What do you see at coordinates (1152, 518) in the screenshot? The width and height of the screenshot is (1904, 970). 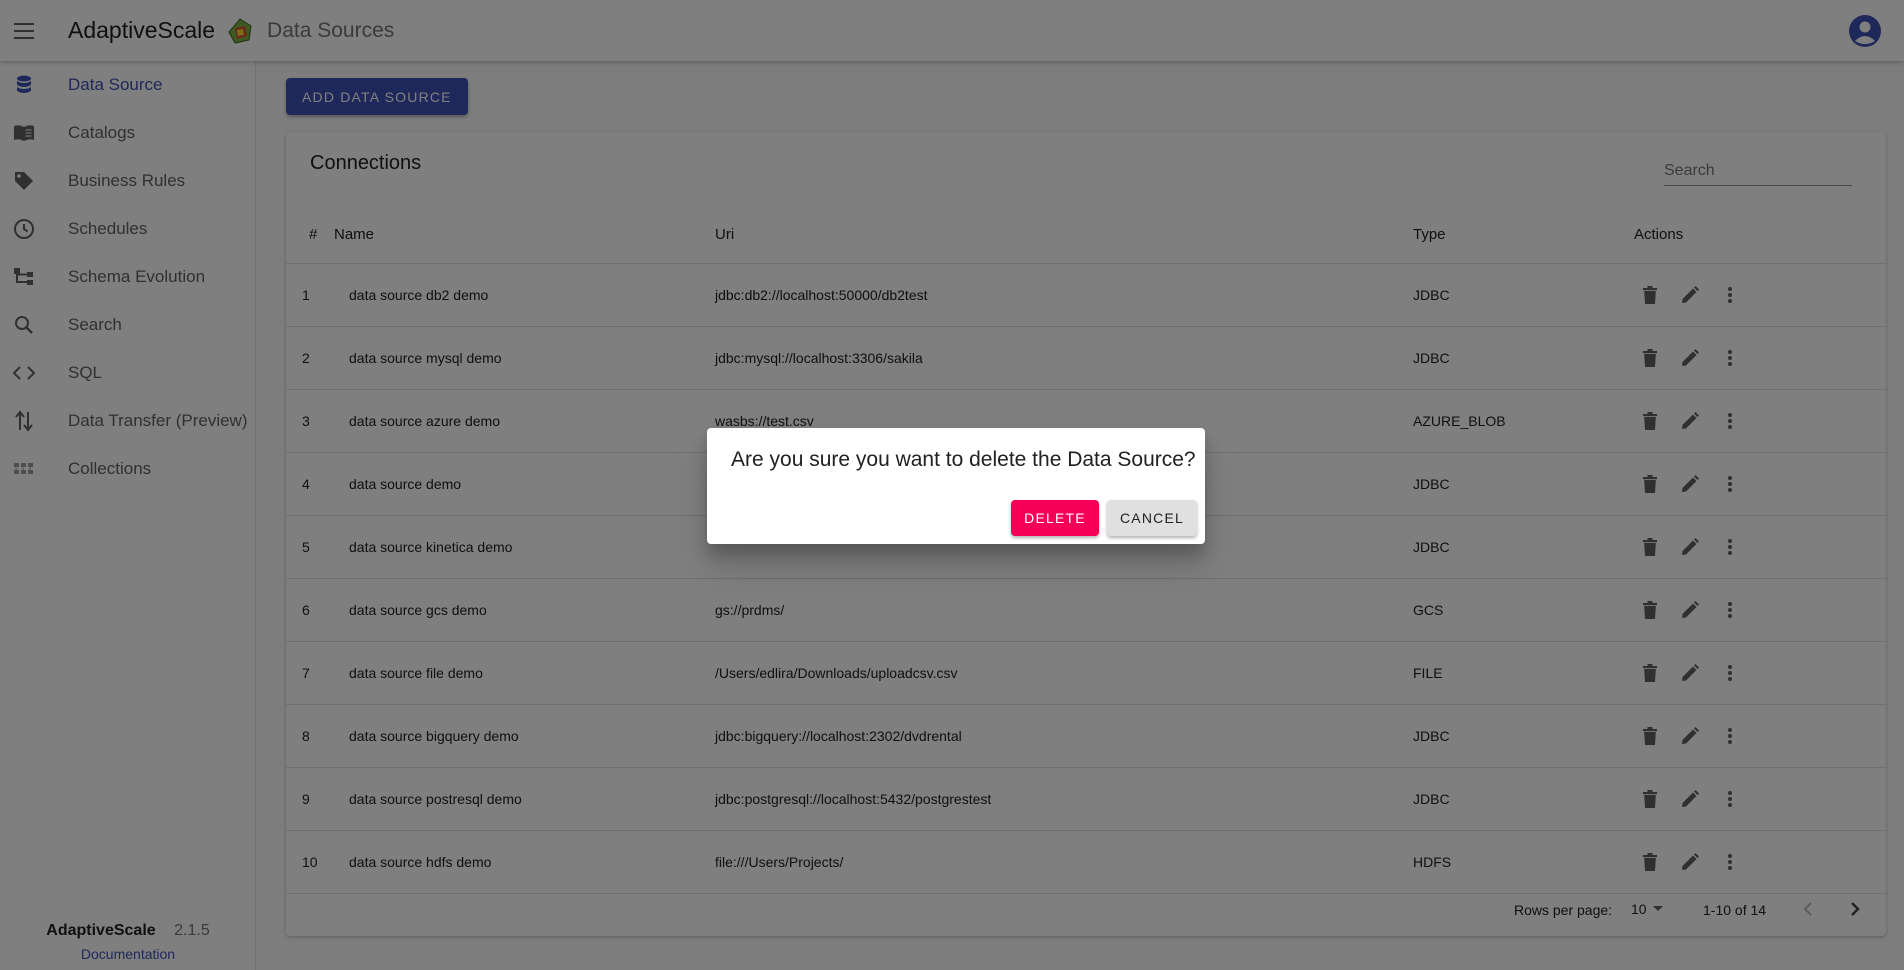 I see `cancel-button: CANCEL` at bounding box center [1152, 518].